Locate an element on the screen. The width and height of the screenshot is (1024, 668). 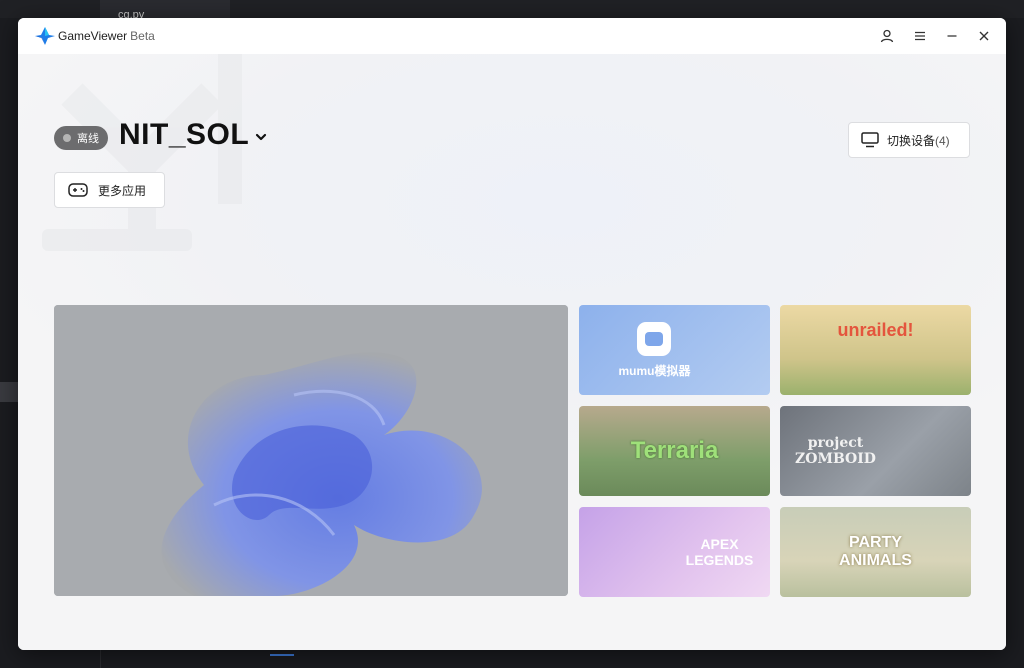
game-title: PARTY ANIMALS is located at coordinates (875, 551).